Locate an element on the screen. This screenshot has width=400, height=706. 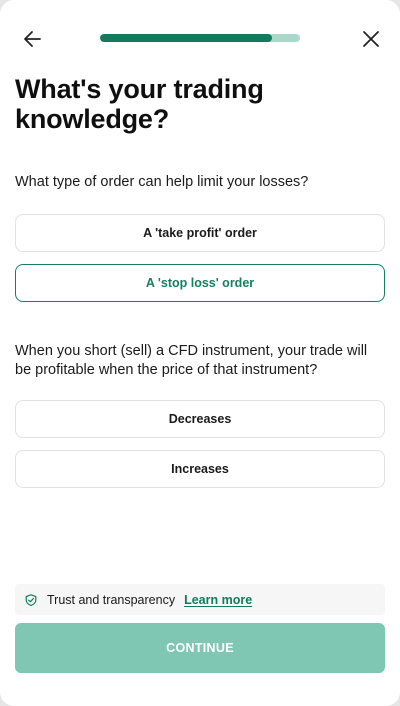
trust-bar: Trust and transparency Learn more is located at coordinates (200, 599).